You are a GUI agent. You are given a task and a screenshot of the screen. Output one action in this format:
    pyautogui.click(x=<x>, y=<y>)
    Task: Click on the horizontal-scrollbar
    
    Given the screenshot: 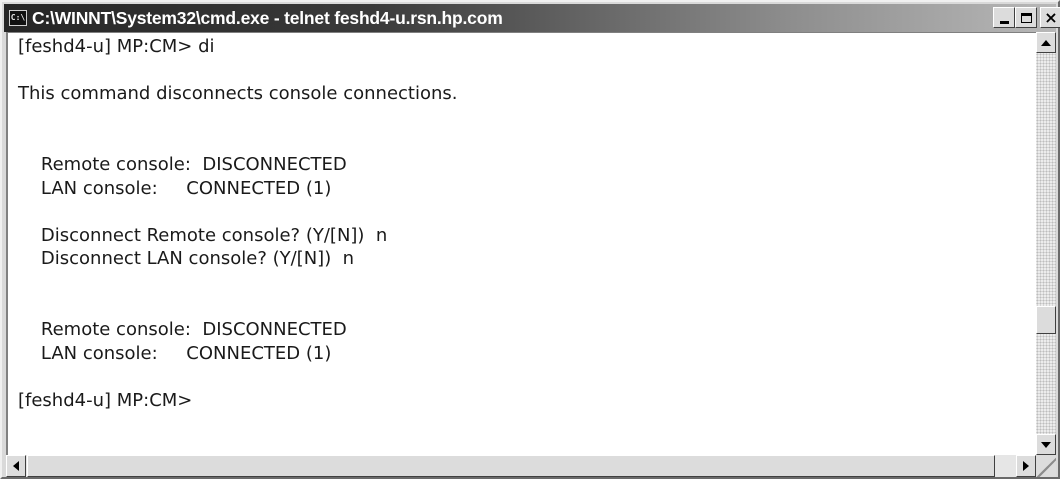 What is the action you would take?
    pyautogui.click(x=521, y=466)
    